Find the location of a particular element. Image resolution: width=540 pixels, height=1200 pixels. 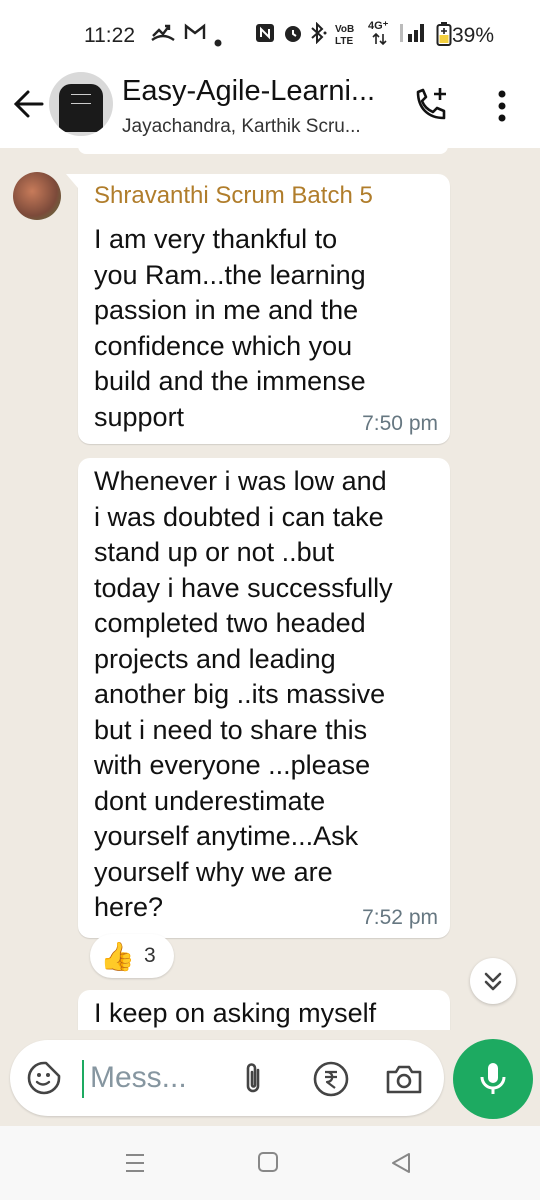

battery-icon is located at coordinates (444, 37).